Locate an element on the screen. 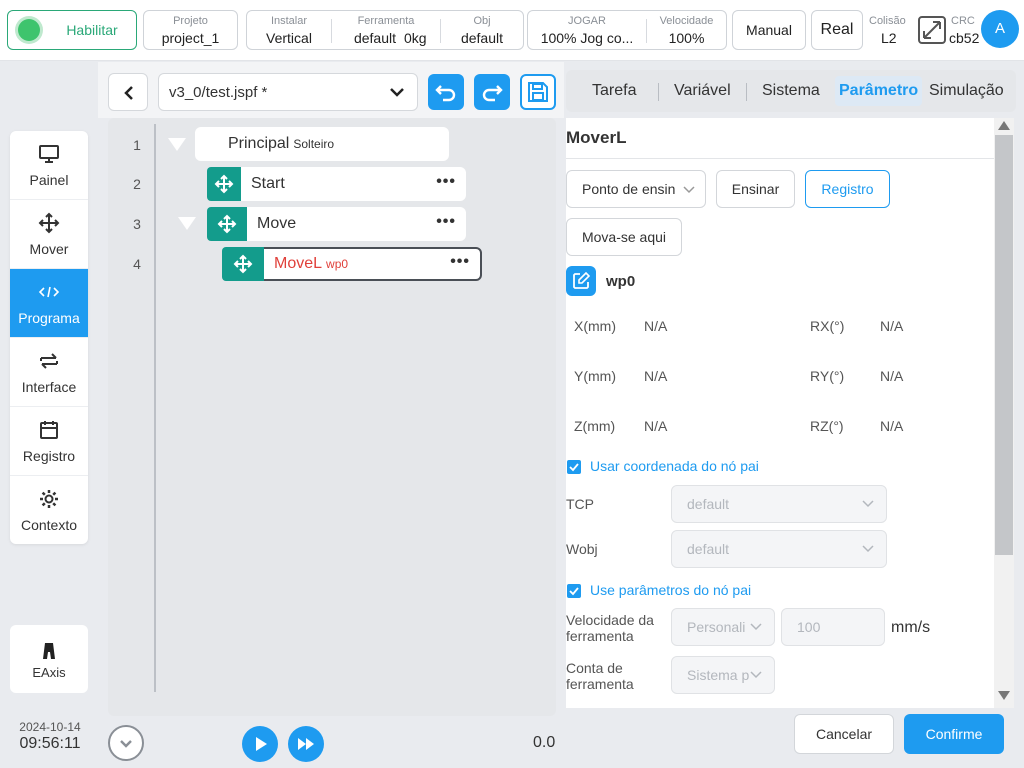  scroll-up-arrow-icon is located at coordinates (1004, 125).